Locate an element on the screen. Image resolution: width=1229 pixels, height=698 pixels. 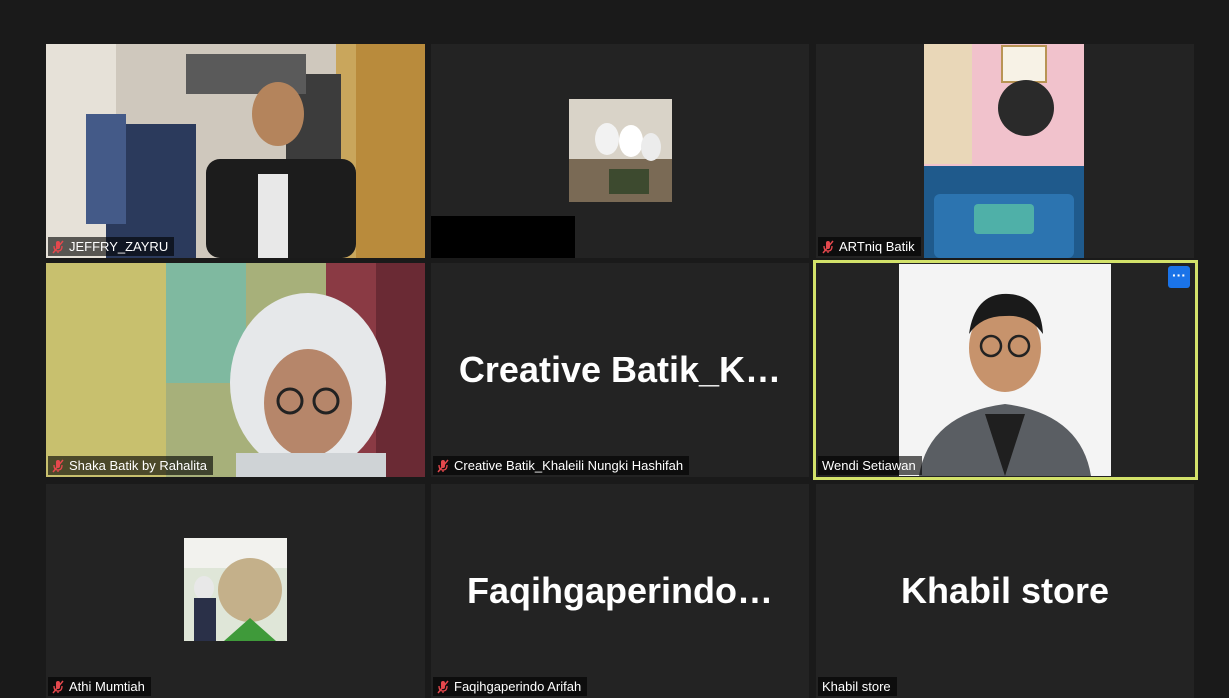
participant-name-label: Shaka Batik by Rahalita is located at coordinates (131, 465).